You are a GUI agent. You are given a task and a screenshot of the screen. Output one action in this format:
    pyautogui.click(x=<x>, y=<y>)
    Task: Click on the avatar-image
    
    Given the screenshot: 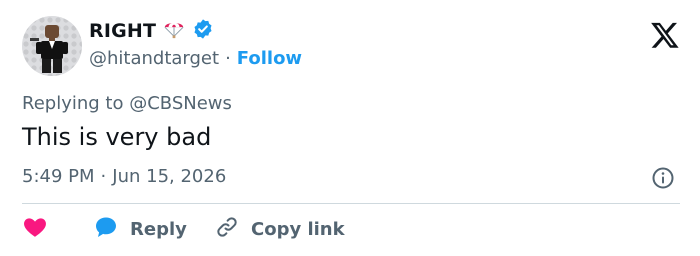 What is the action you would take?
    pyautogui.click(x=52, y=46)
    